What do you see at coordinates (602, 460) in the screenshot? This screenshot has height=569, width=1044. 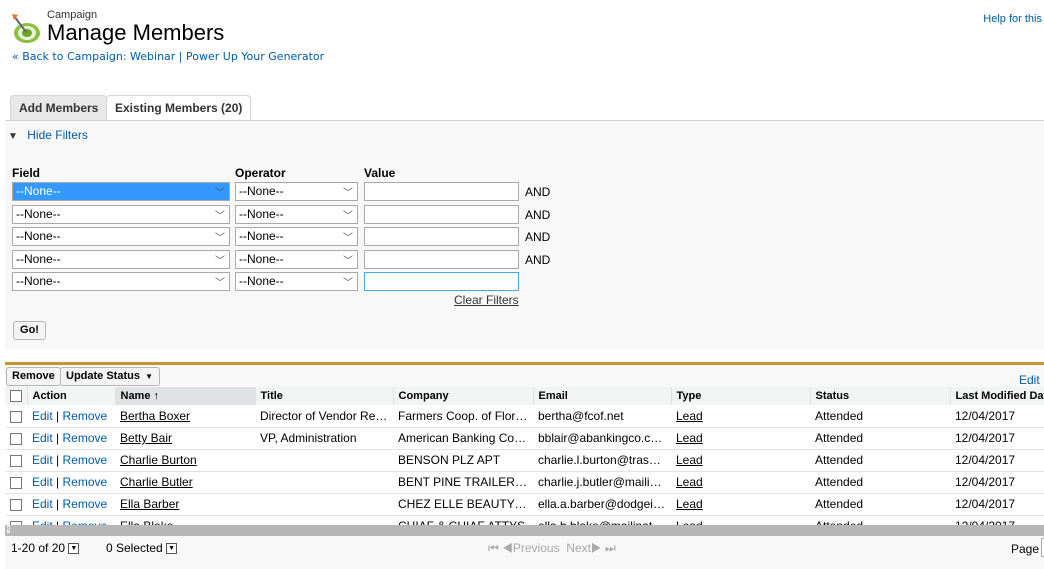 I see `email-cell: charlie.l.burton@trashmail.com` at bounding box center [602, 460].